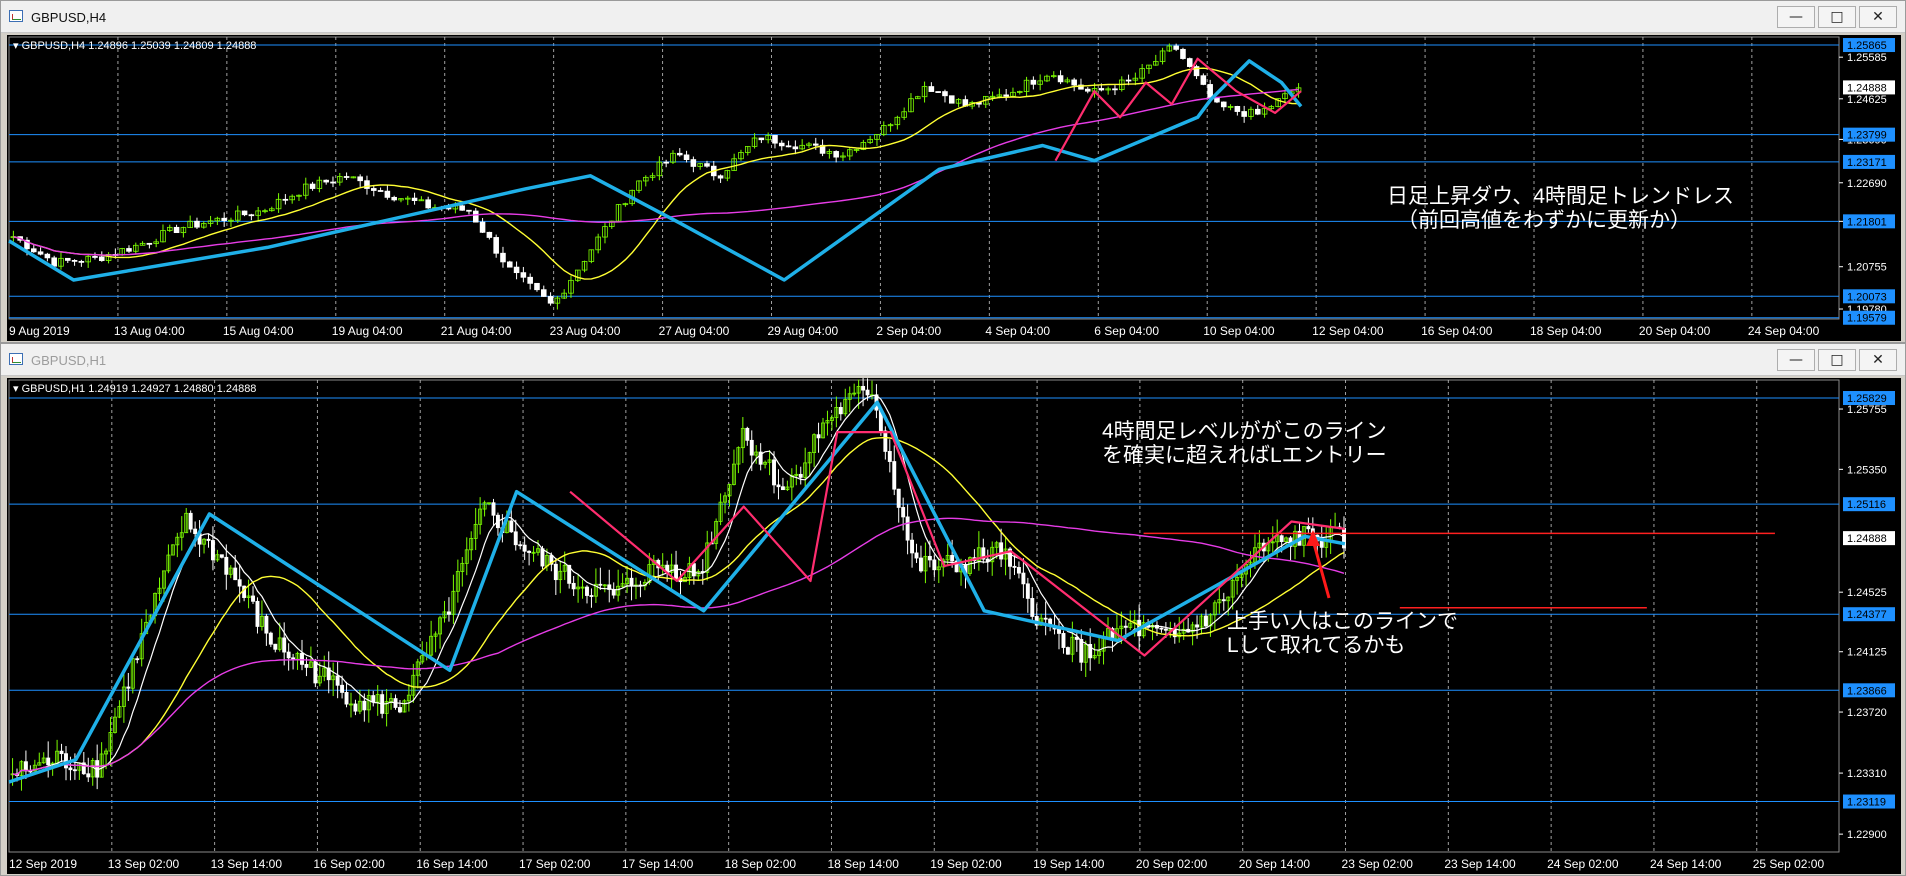  What do you see at coordinates (953, 17) in the screenshot?
I see `title-bar: GBPUSD,H4 — □ ✕` at bounding box center [953, 17].